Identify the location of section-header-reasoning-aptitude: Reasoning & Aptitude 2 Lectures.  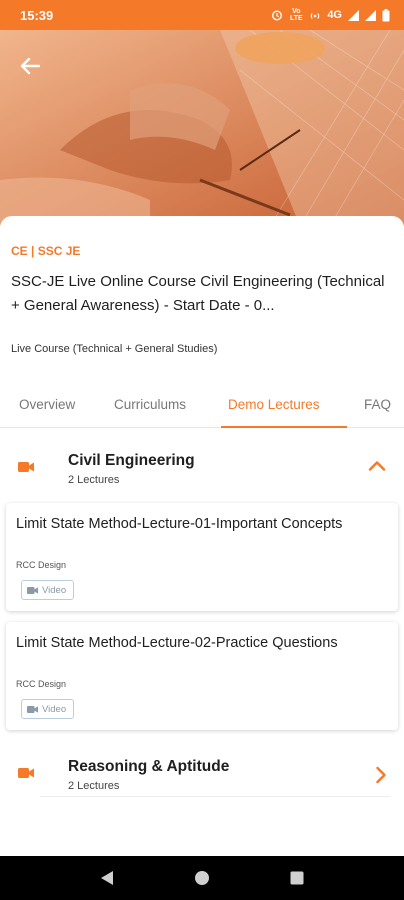
(202, 772).